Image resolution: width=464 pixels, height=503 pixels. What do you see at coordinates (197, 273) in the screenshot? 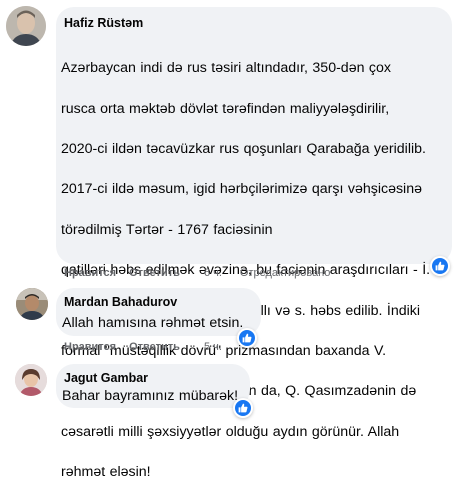
I see `comment-actions: Нравится Ответить 6 ч. Отредактировано` at bounding box center [197, 273].